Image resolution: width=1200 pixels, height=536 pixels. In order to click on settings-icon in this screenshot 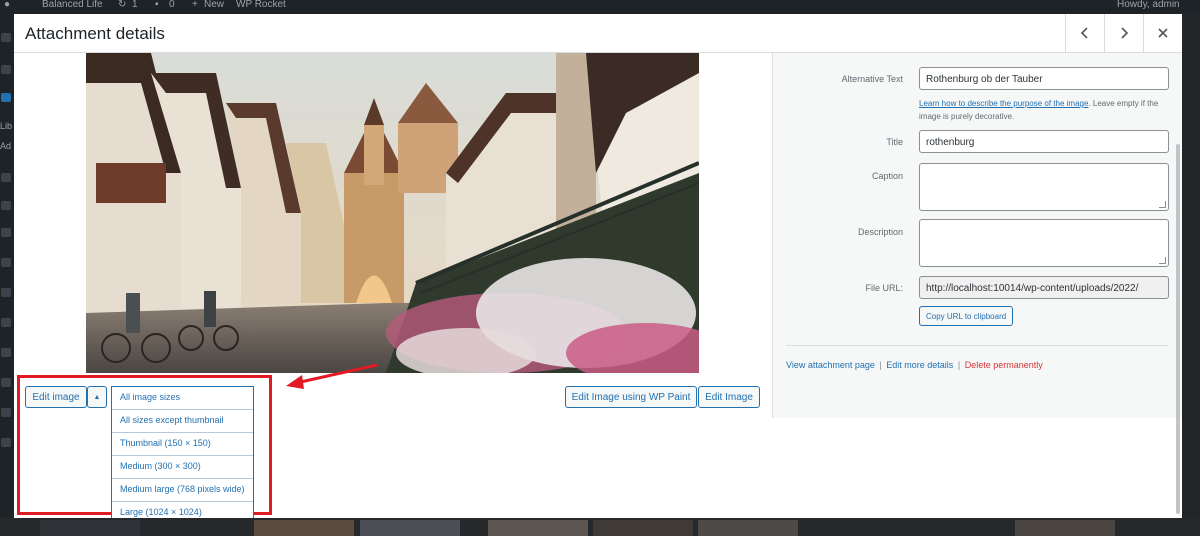, I will do `click(6, 352)`.